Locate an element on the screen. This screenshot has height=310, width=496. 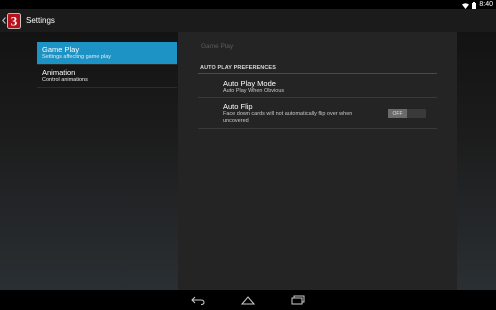
header-item-title: Animation is located at coordinates (59, 72).